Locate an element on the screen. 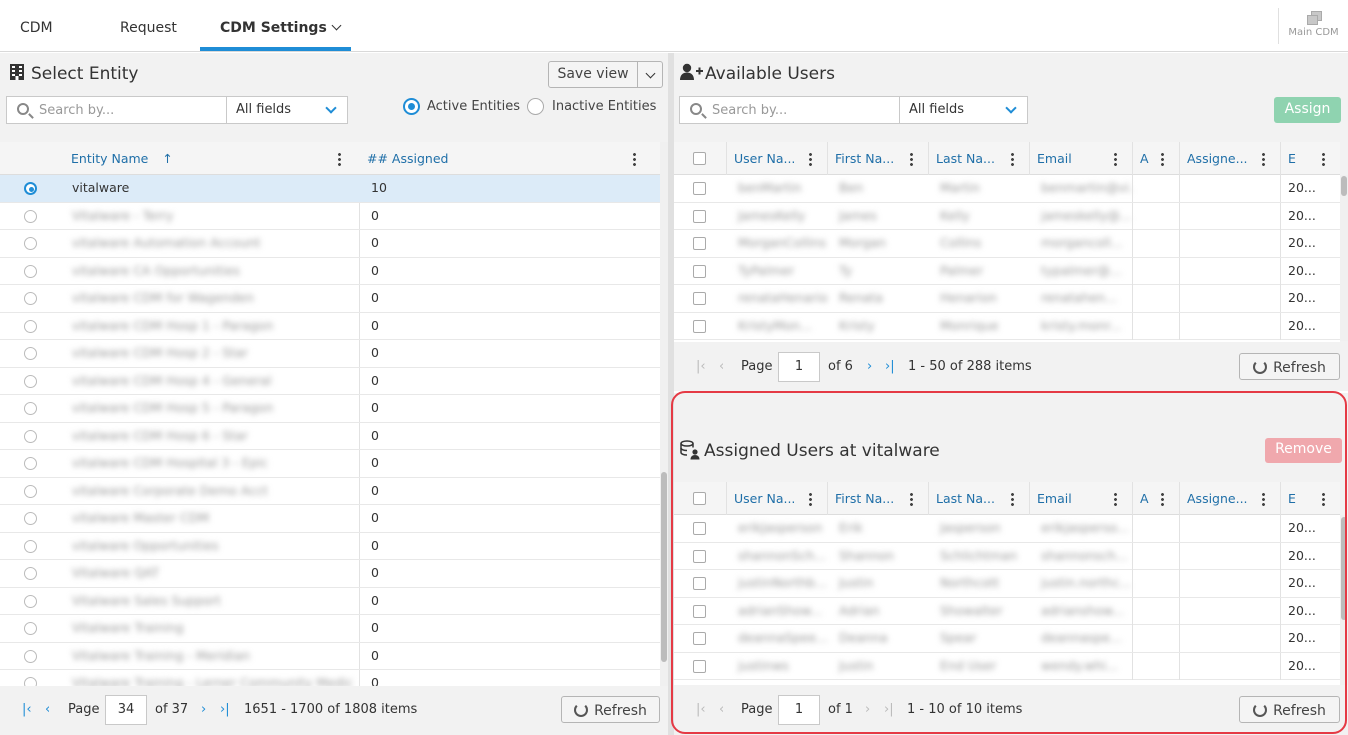  save-view-button: Save view is located at coordinates (593, 74).